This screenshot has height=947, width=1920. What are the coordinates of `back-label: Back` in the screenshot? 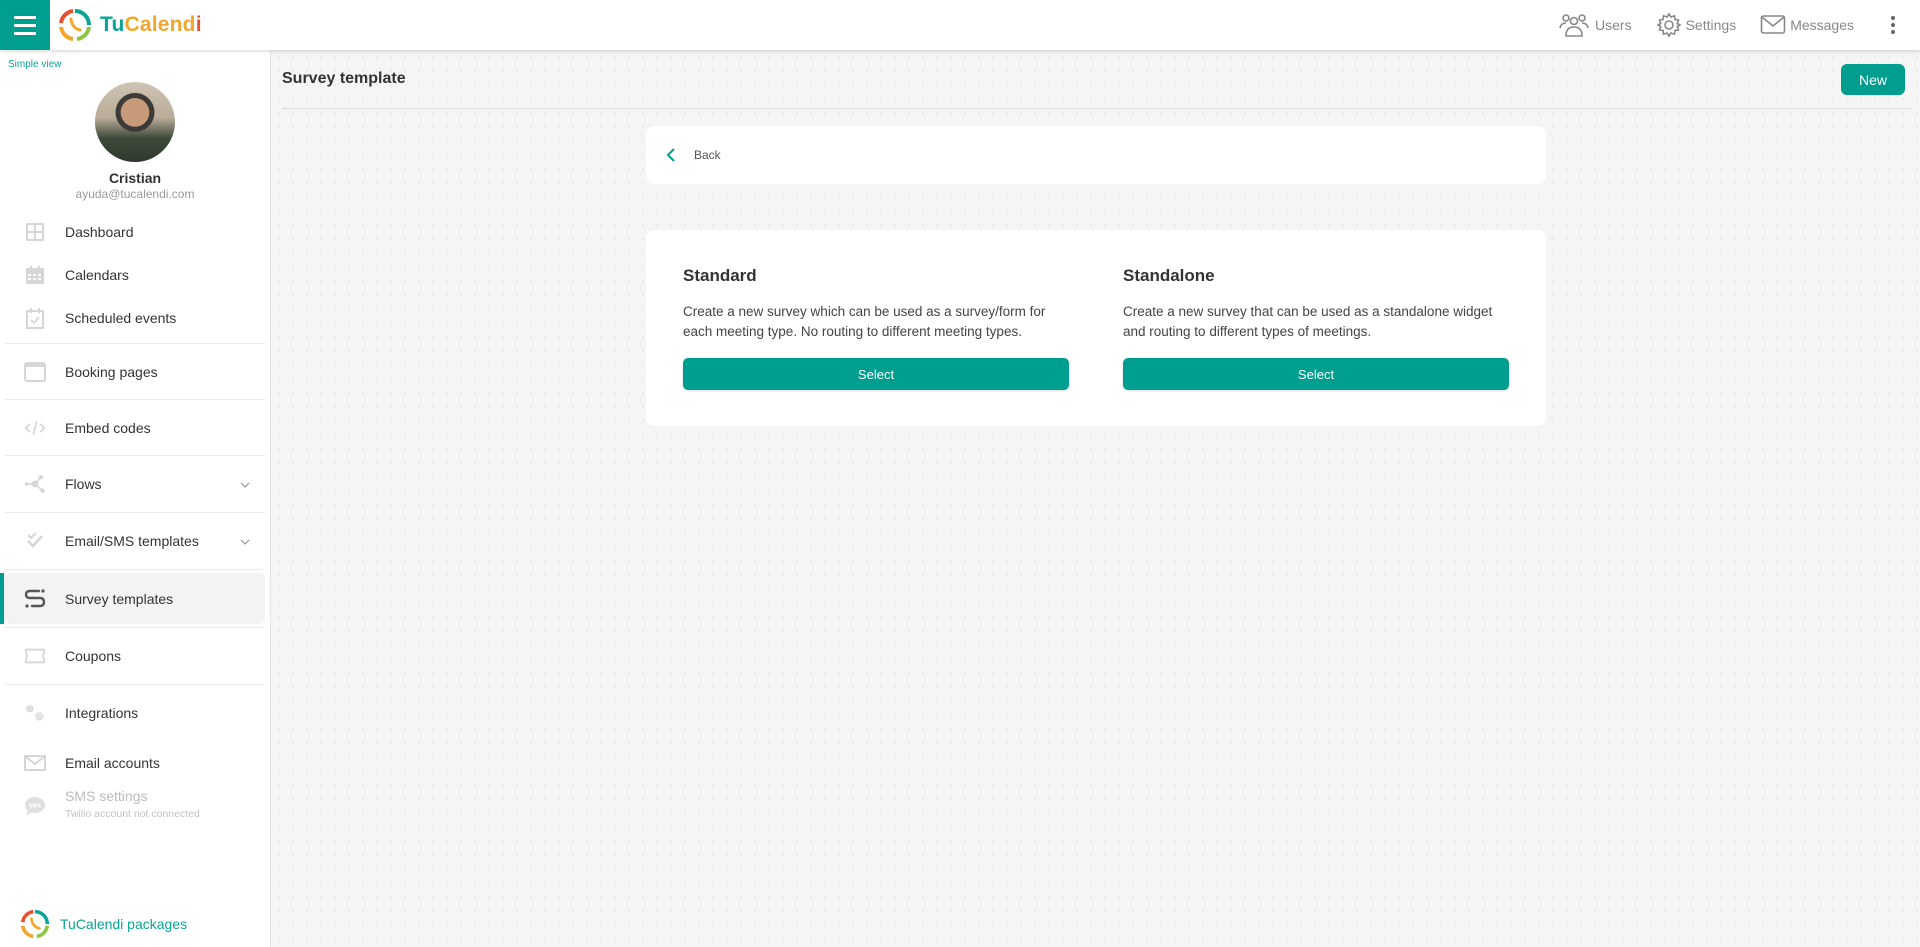 It's located at (707, 155).